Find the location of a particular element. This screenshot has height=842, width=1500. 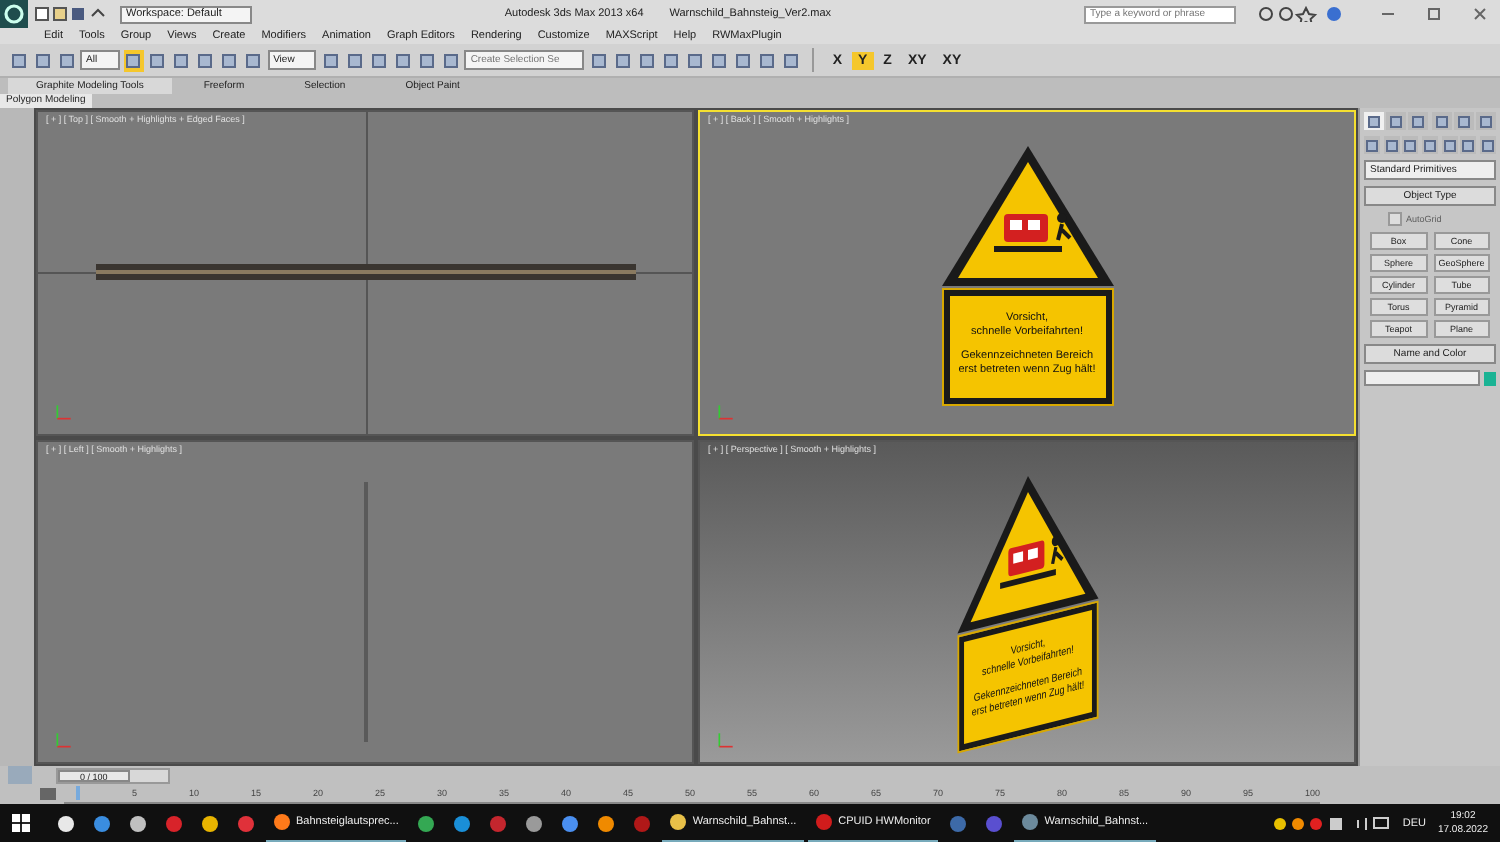

object-color-swatch is located at coordinates (1490, 378).